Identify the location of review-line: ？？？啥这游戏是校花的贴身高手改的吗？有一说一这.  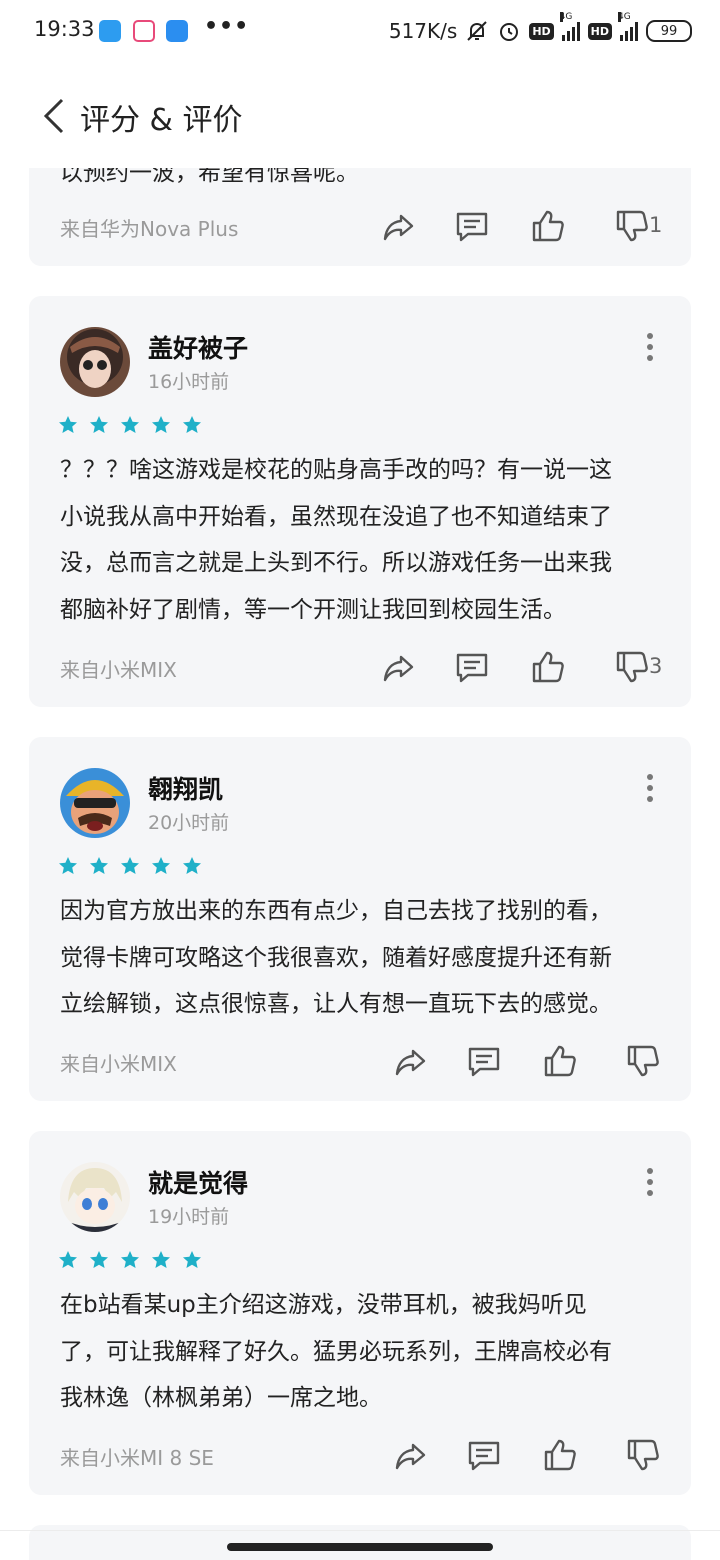
(336, 470).